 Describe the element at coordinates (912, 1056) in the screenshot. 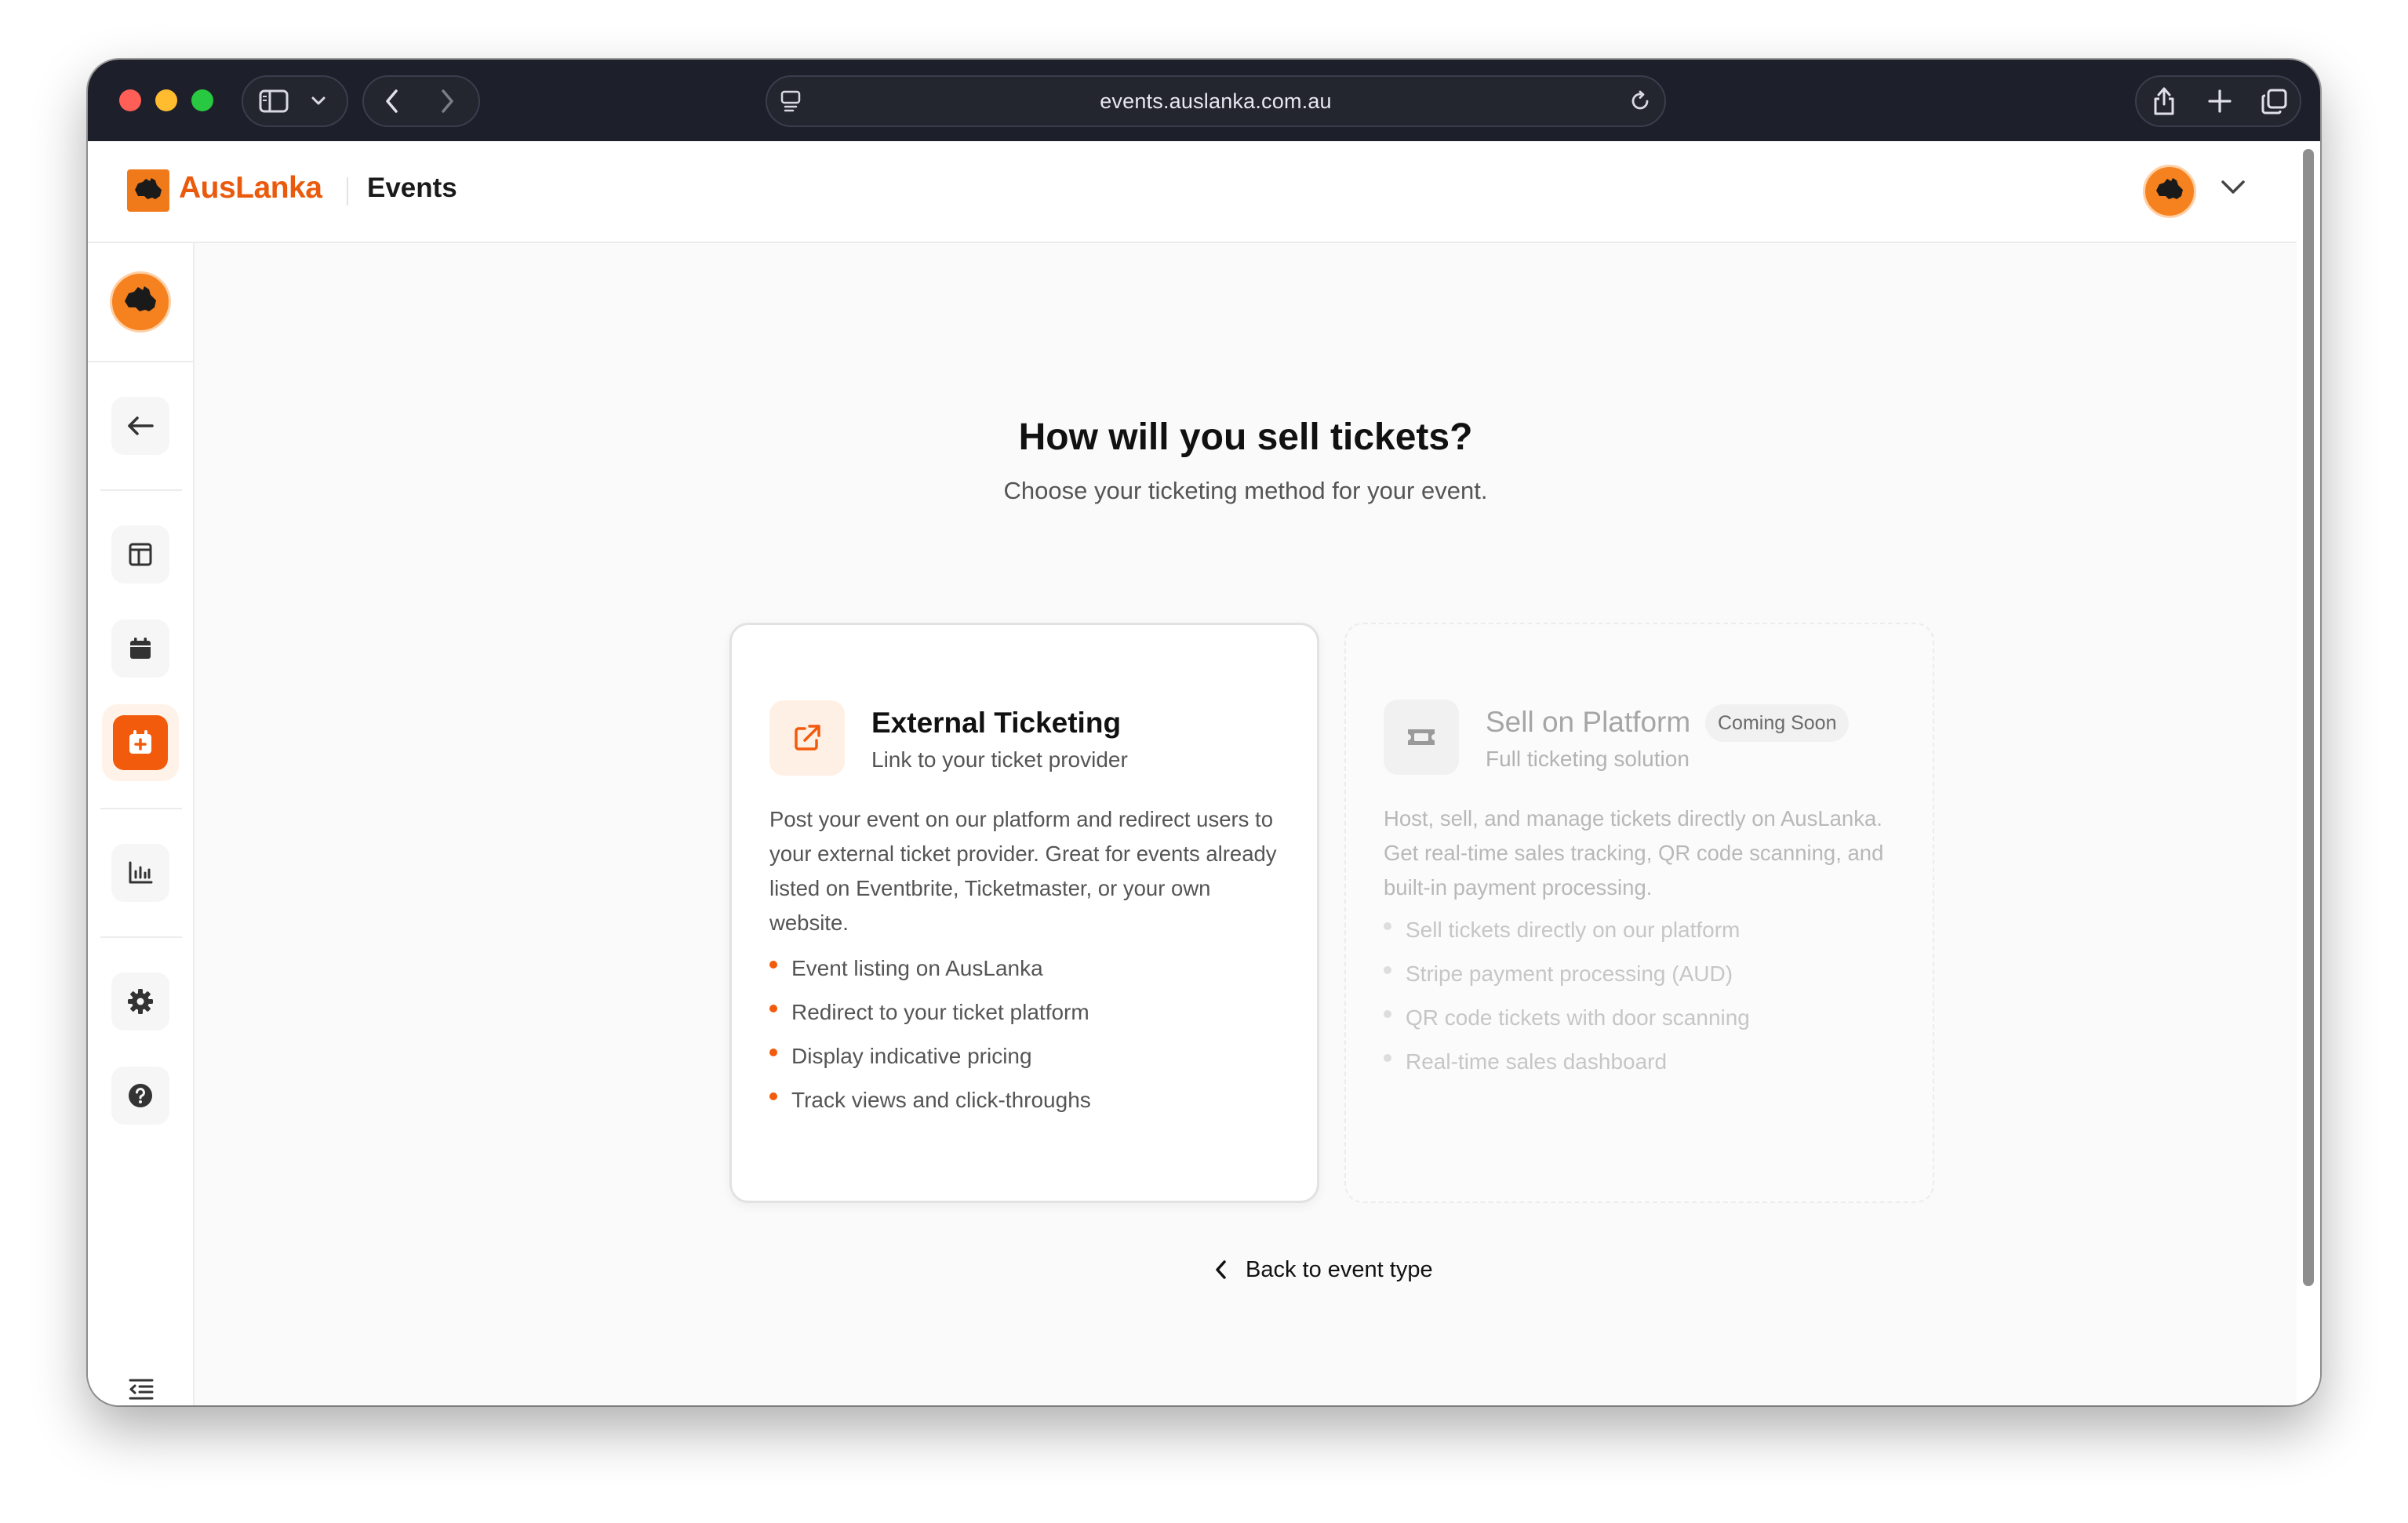

I see `feature-text: Display indicative pricing` at that location.